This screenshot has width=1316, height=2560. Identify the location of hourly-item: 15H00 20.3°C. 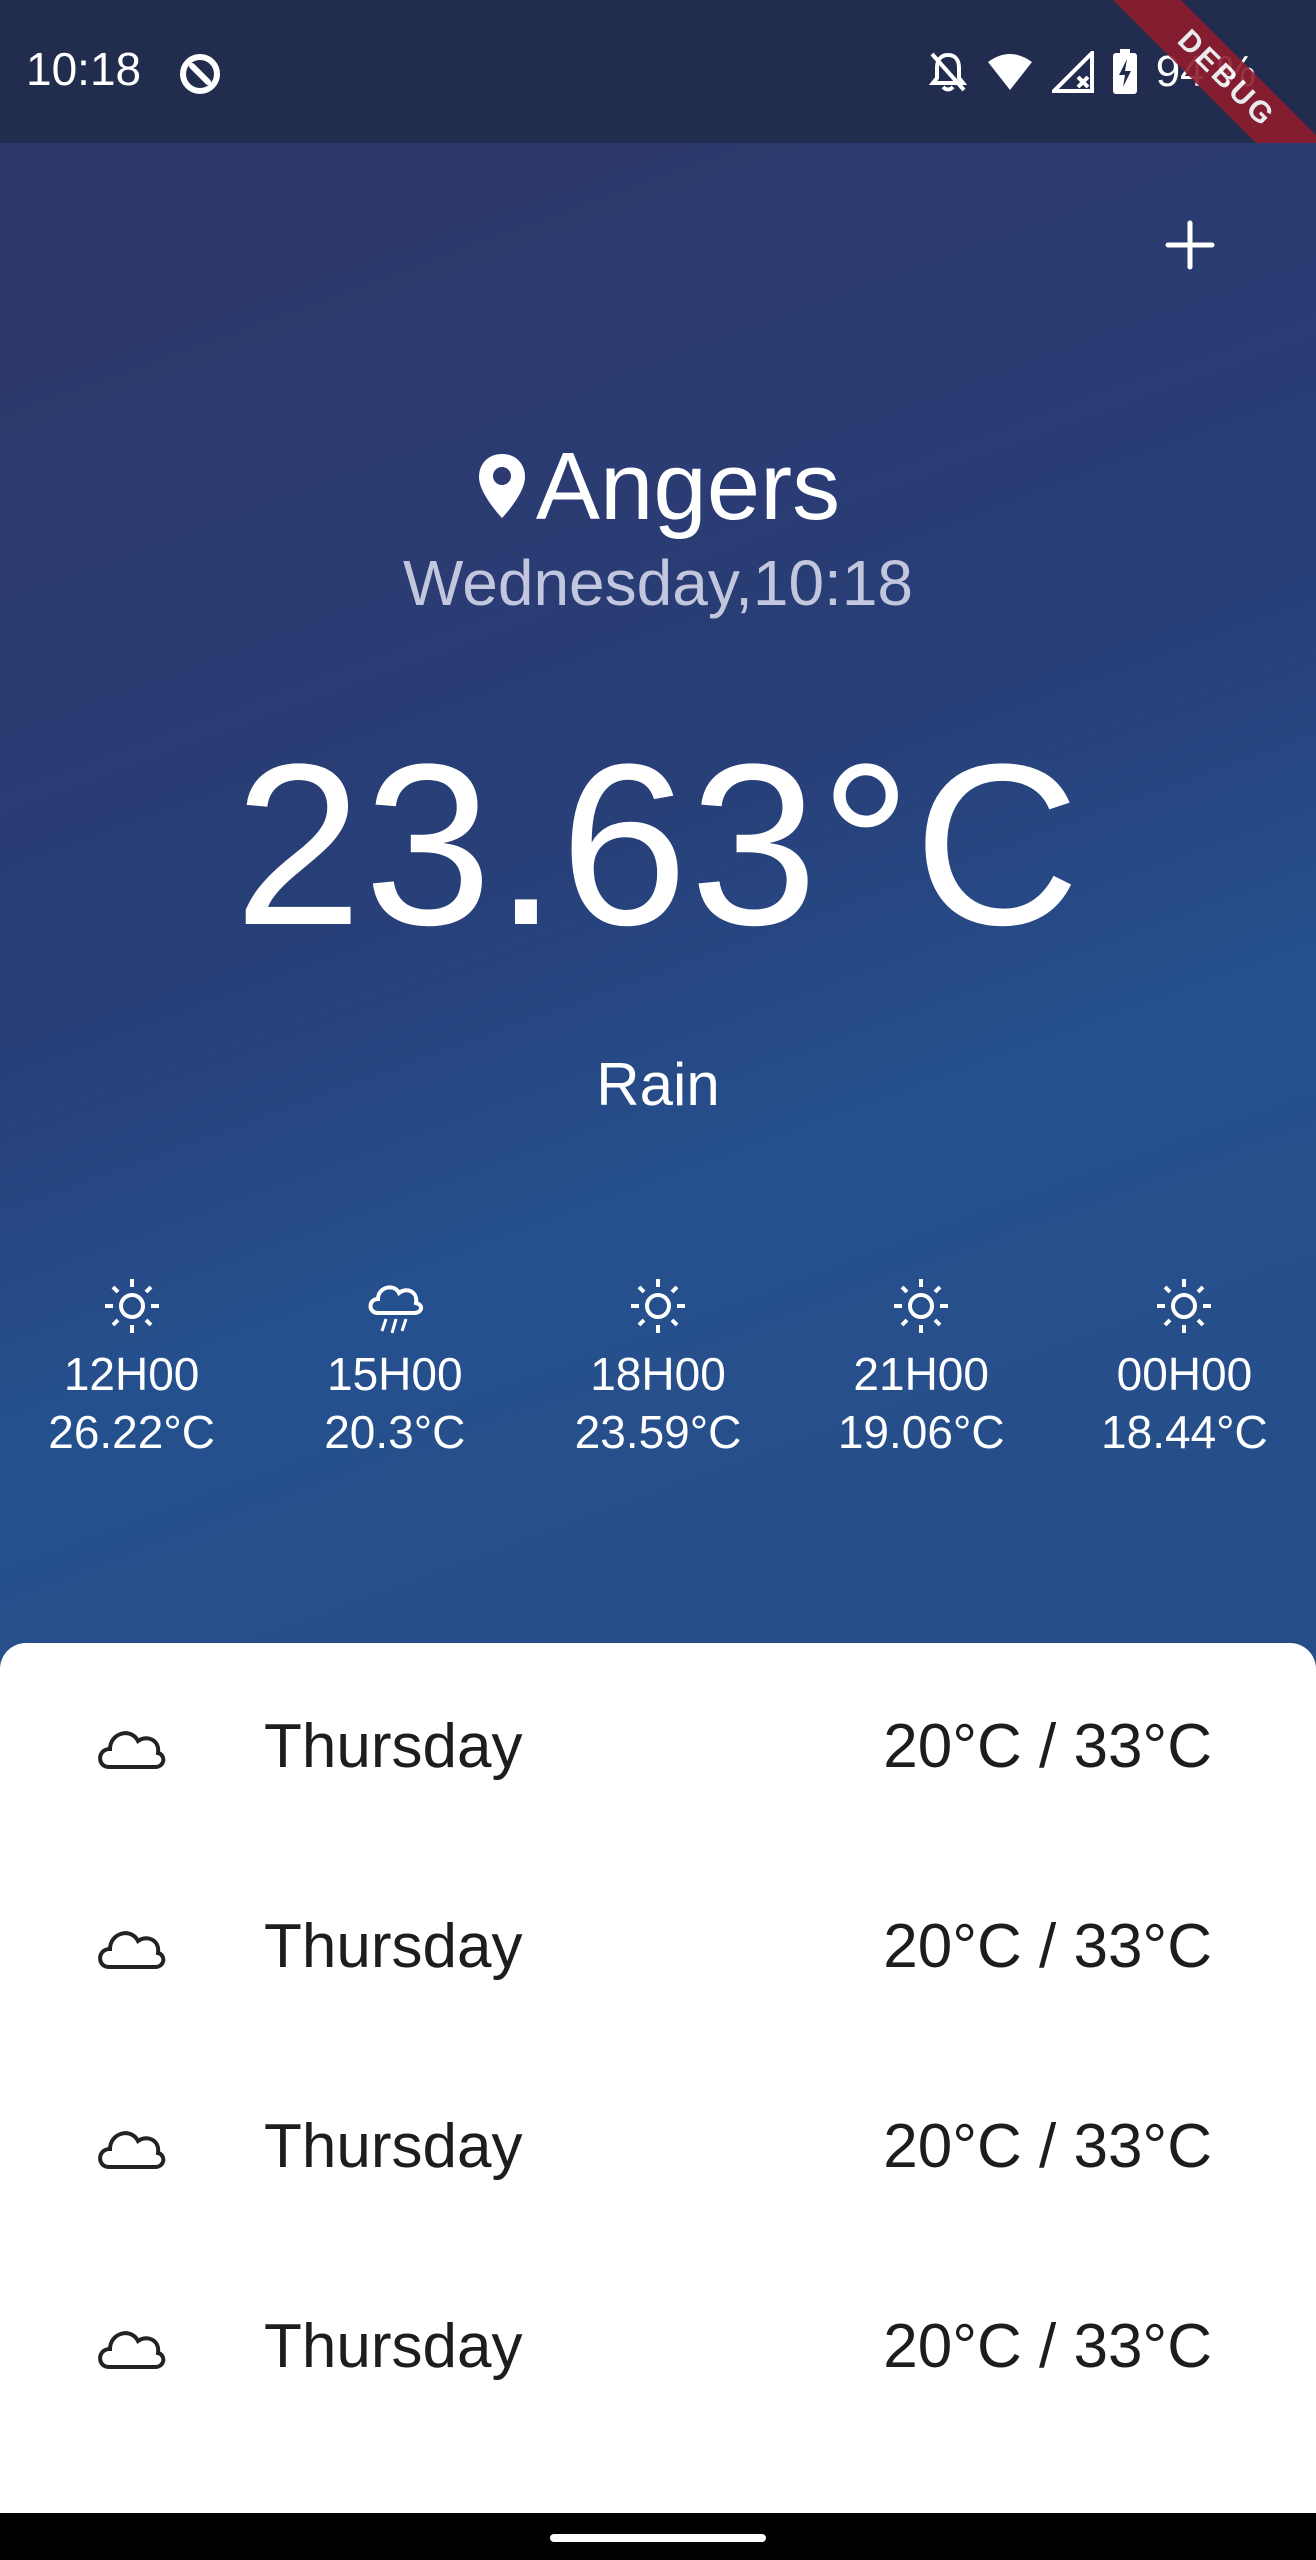
(394, 1368).